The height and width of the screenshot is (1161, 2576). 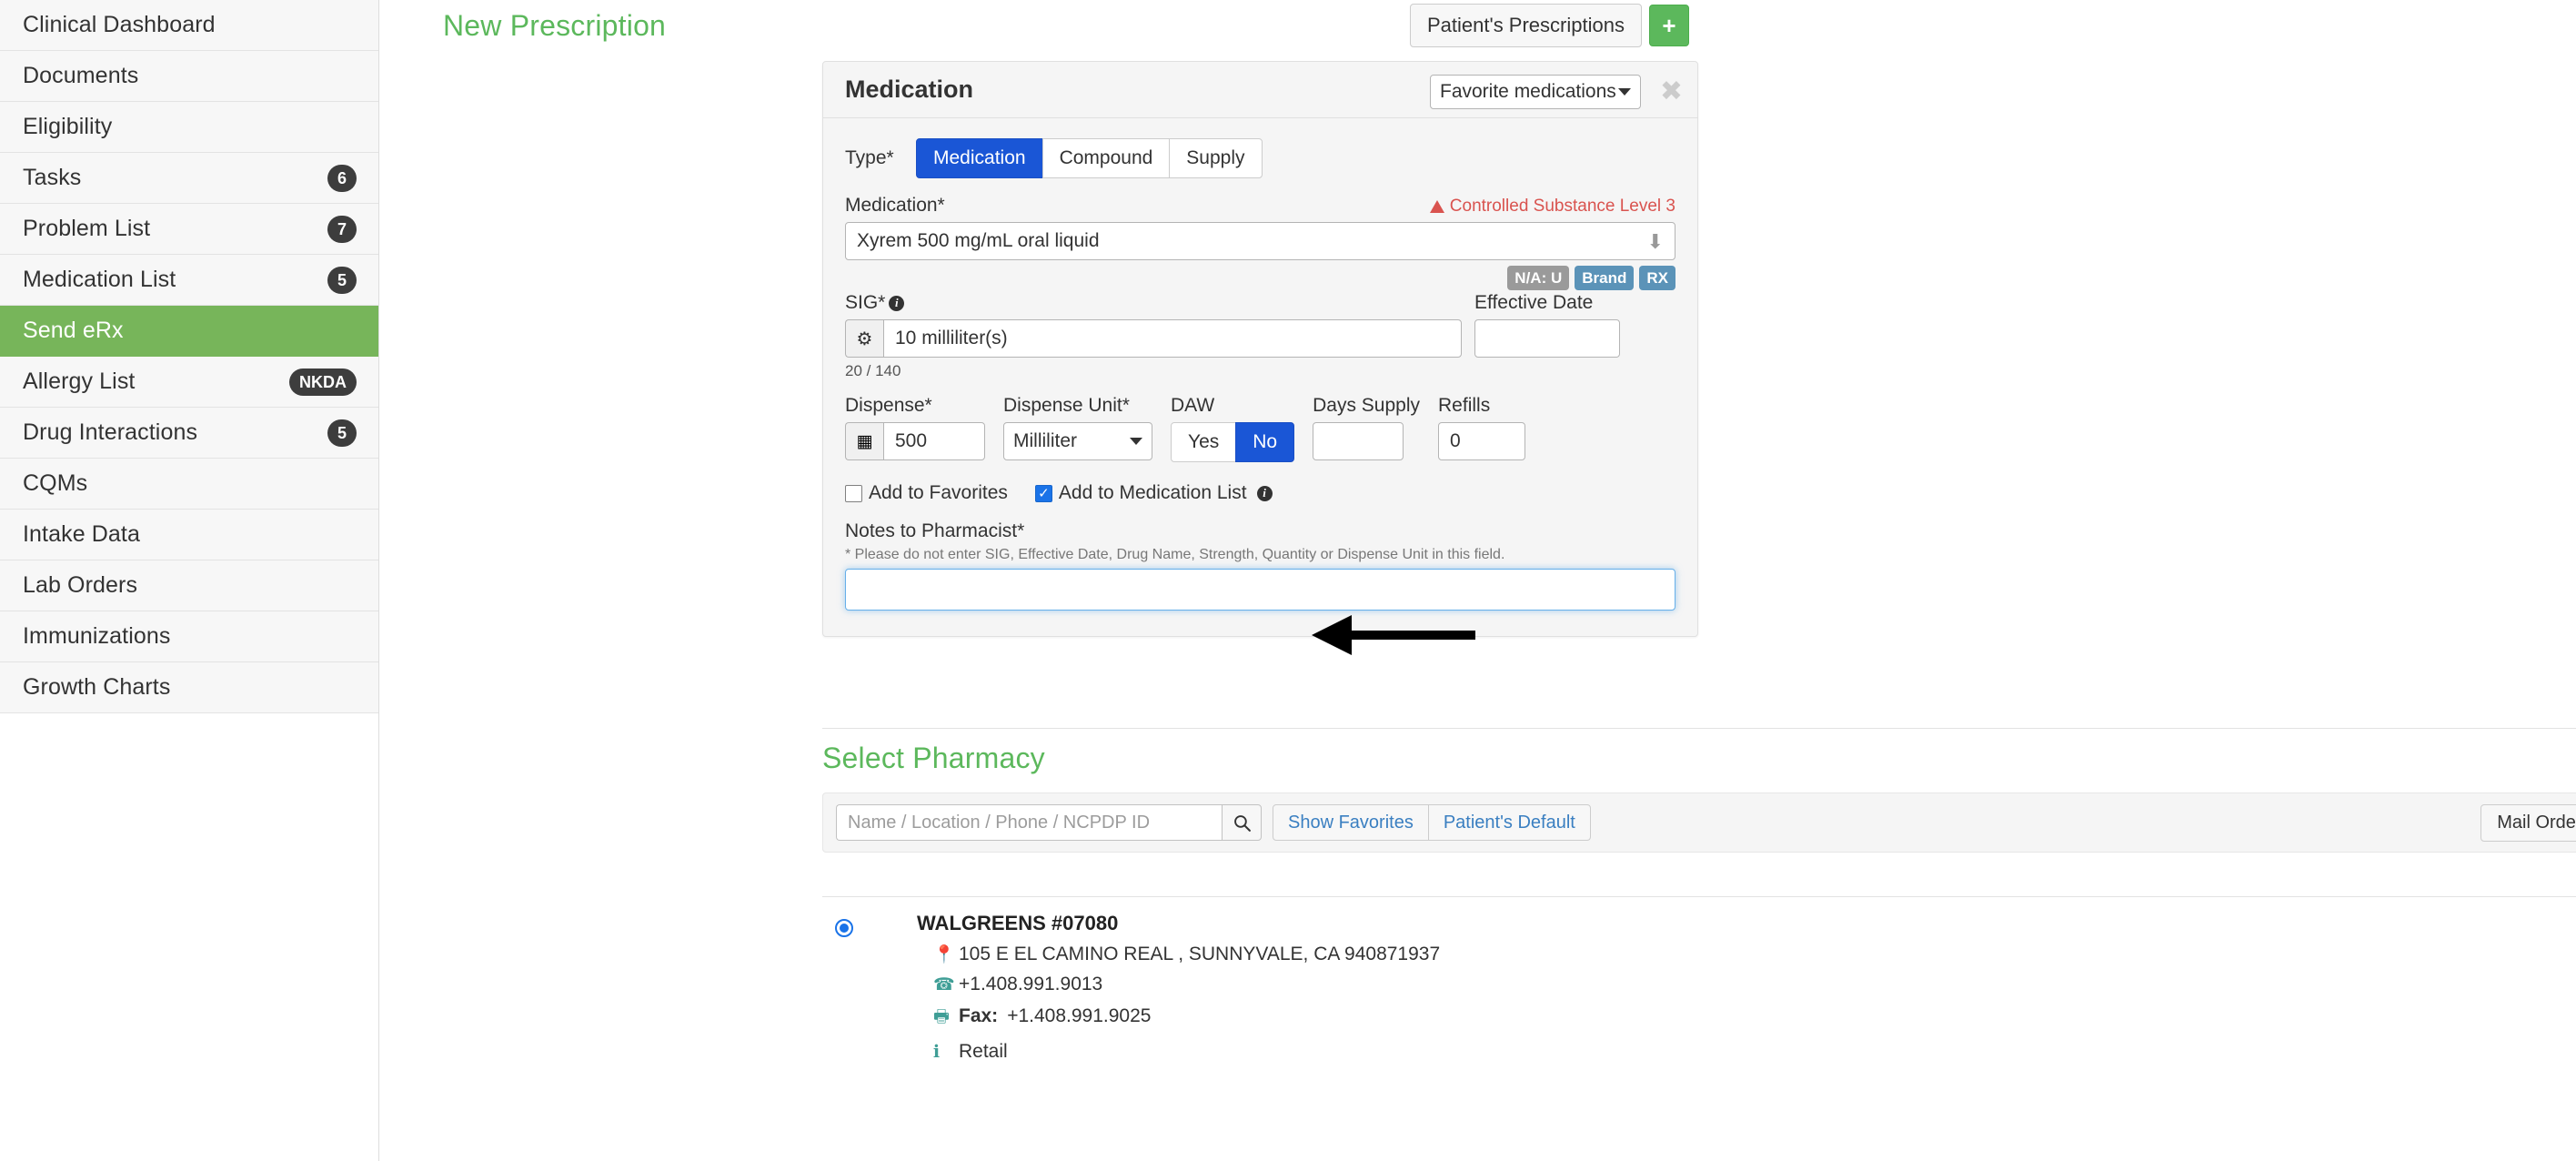 What do you see at coordinates (911, 440) in the screenshot?
I see `dispense-value: 500` at bounding box center [911, 440].